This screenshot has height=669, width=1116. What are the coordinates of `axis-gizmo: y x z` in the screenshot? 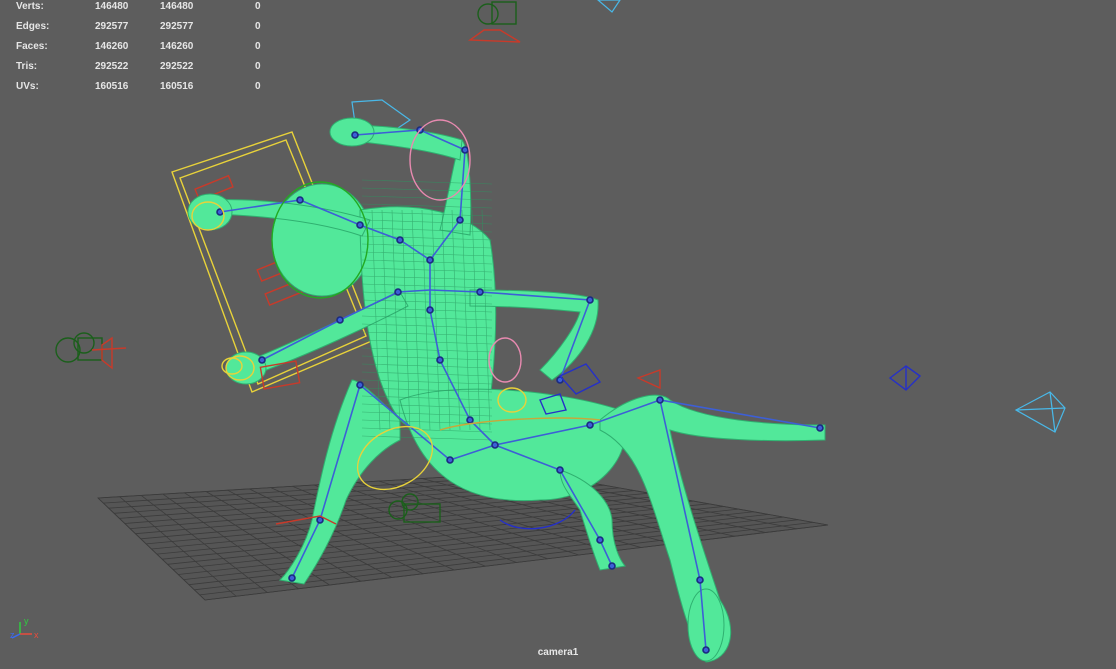 It's located at (24, 628).